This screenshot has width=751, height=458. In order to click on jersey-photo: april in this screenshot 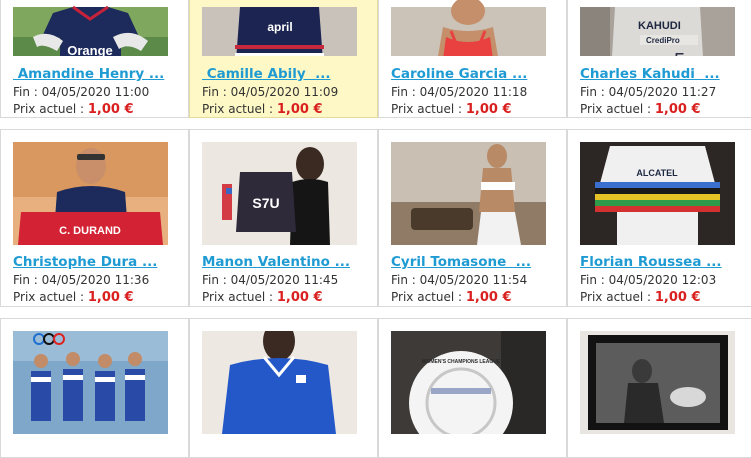, I will do `click(279, 28)`.